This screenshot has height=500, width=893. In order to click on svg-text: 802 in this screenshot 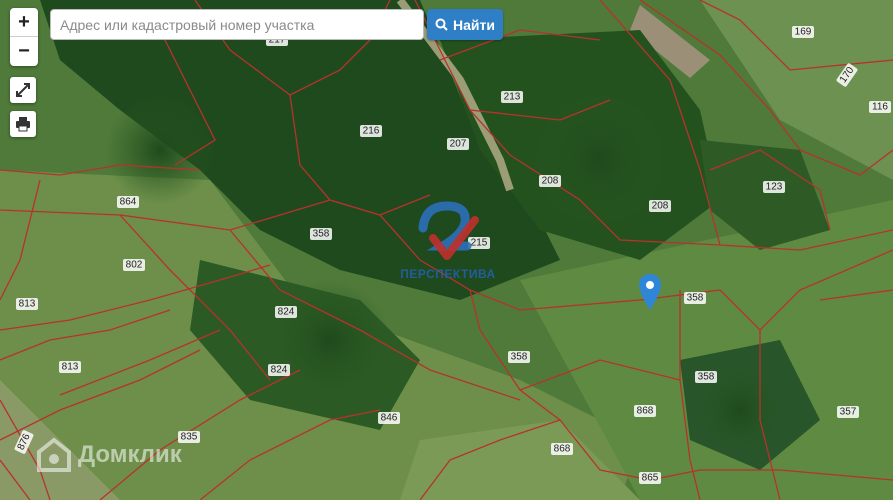, I will do `click(134, 265)`.